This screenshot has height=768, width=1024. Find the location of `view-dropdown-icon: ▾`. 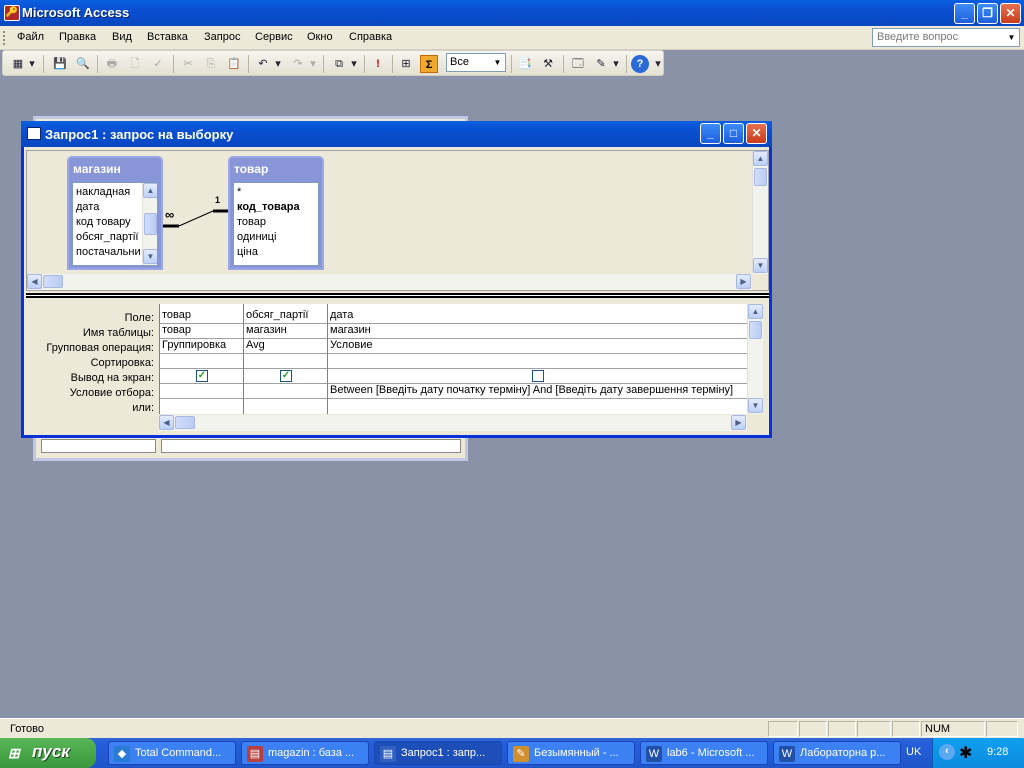

view-dropdown-icon: ▾ is located at coordinates (32, 64).